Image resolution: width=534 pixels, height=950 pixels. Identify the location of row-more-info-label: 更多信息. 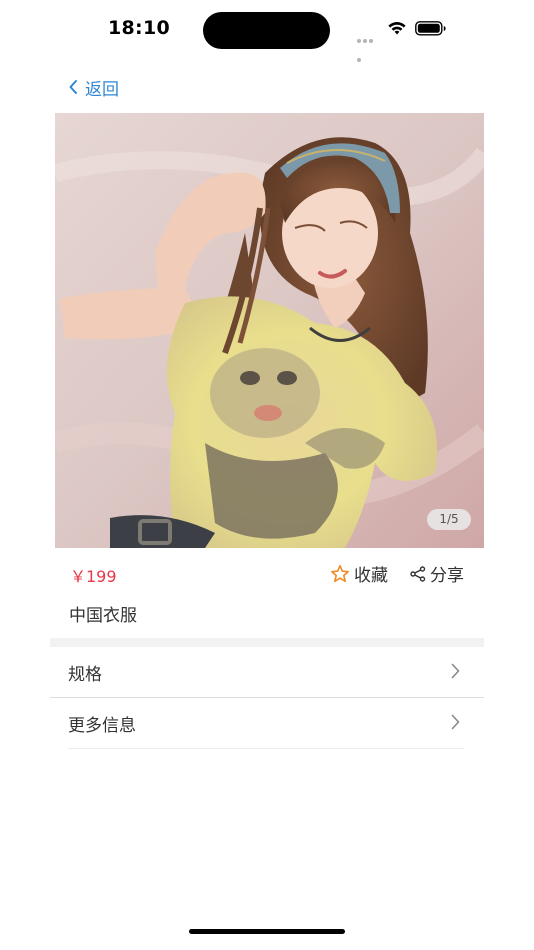
(102, 726).